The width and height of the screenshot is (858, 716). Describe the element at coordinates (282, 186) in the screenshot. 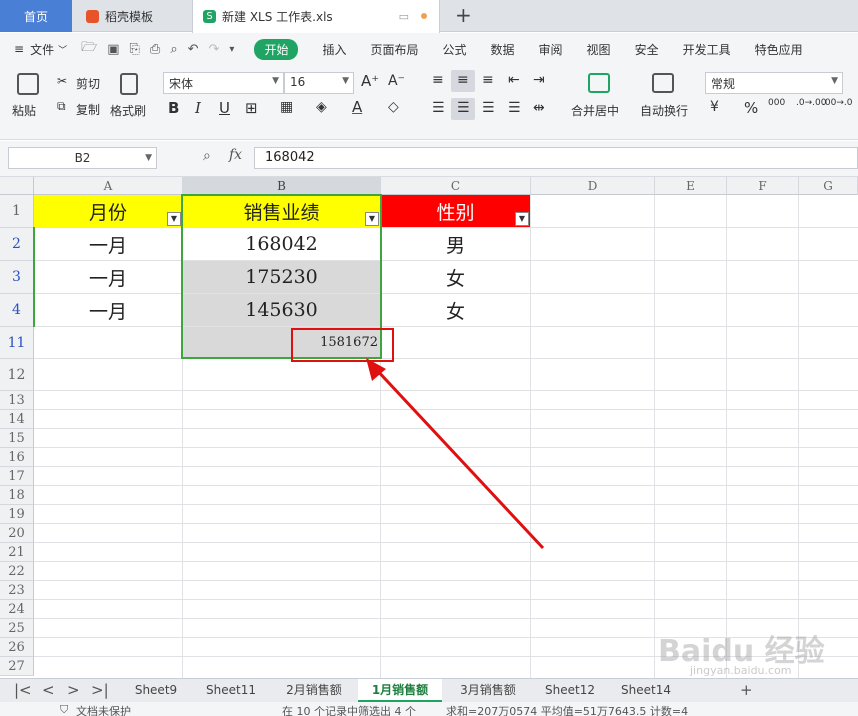

I see `column-header-b: B` at that location.